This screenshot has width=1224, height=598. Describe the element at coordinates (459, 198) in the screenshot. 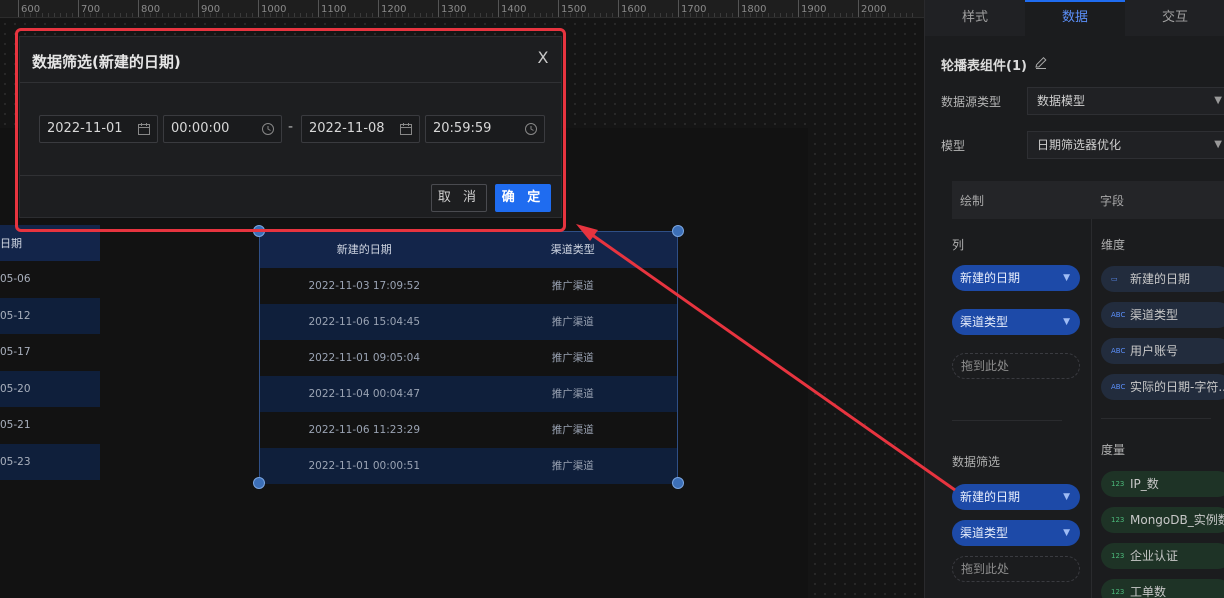

I see `cancel-button: 取 消` at that location.